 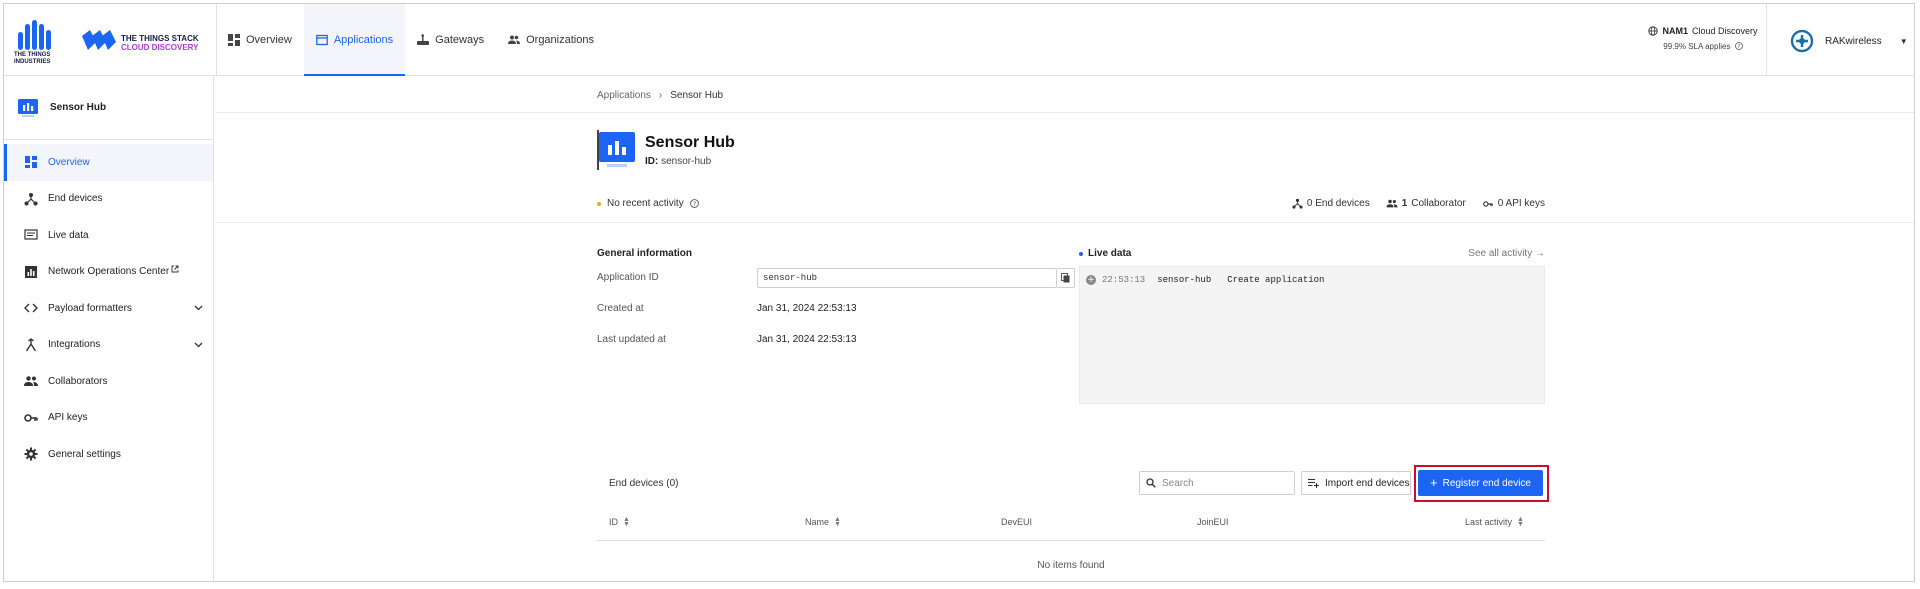 I want to click on sidebar-app-name: Sensor Hub, so click(x=78, y=107).